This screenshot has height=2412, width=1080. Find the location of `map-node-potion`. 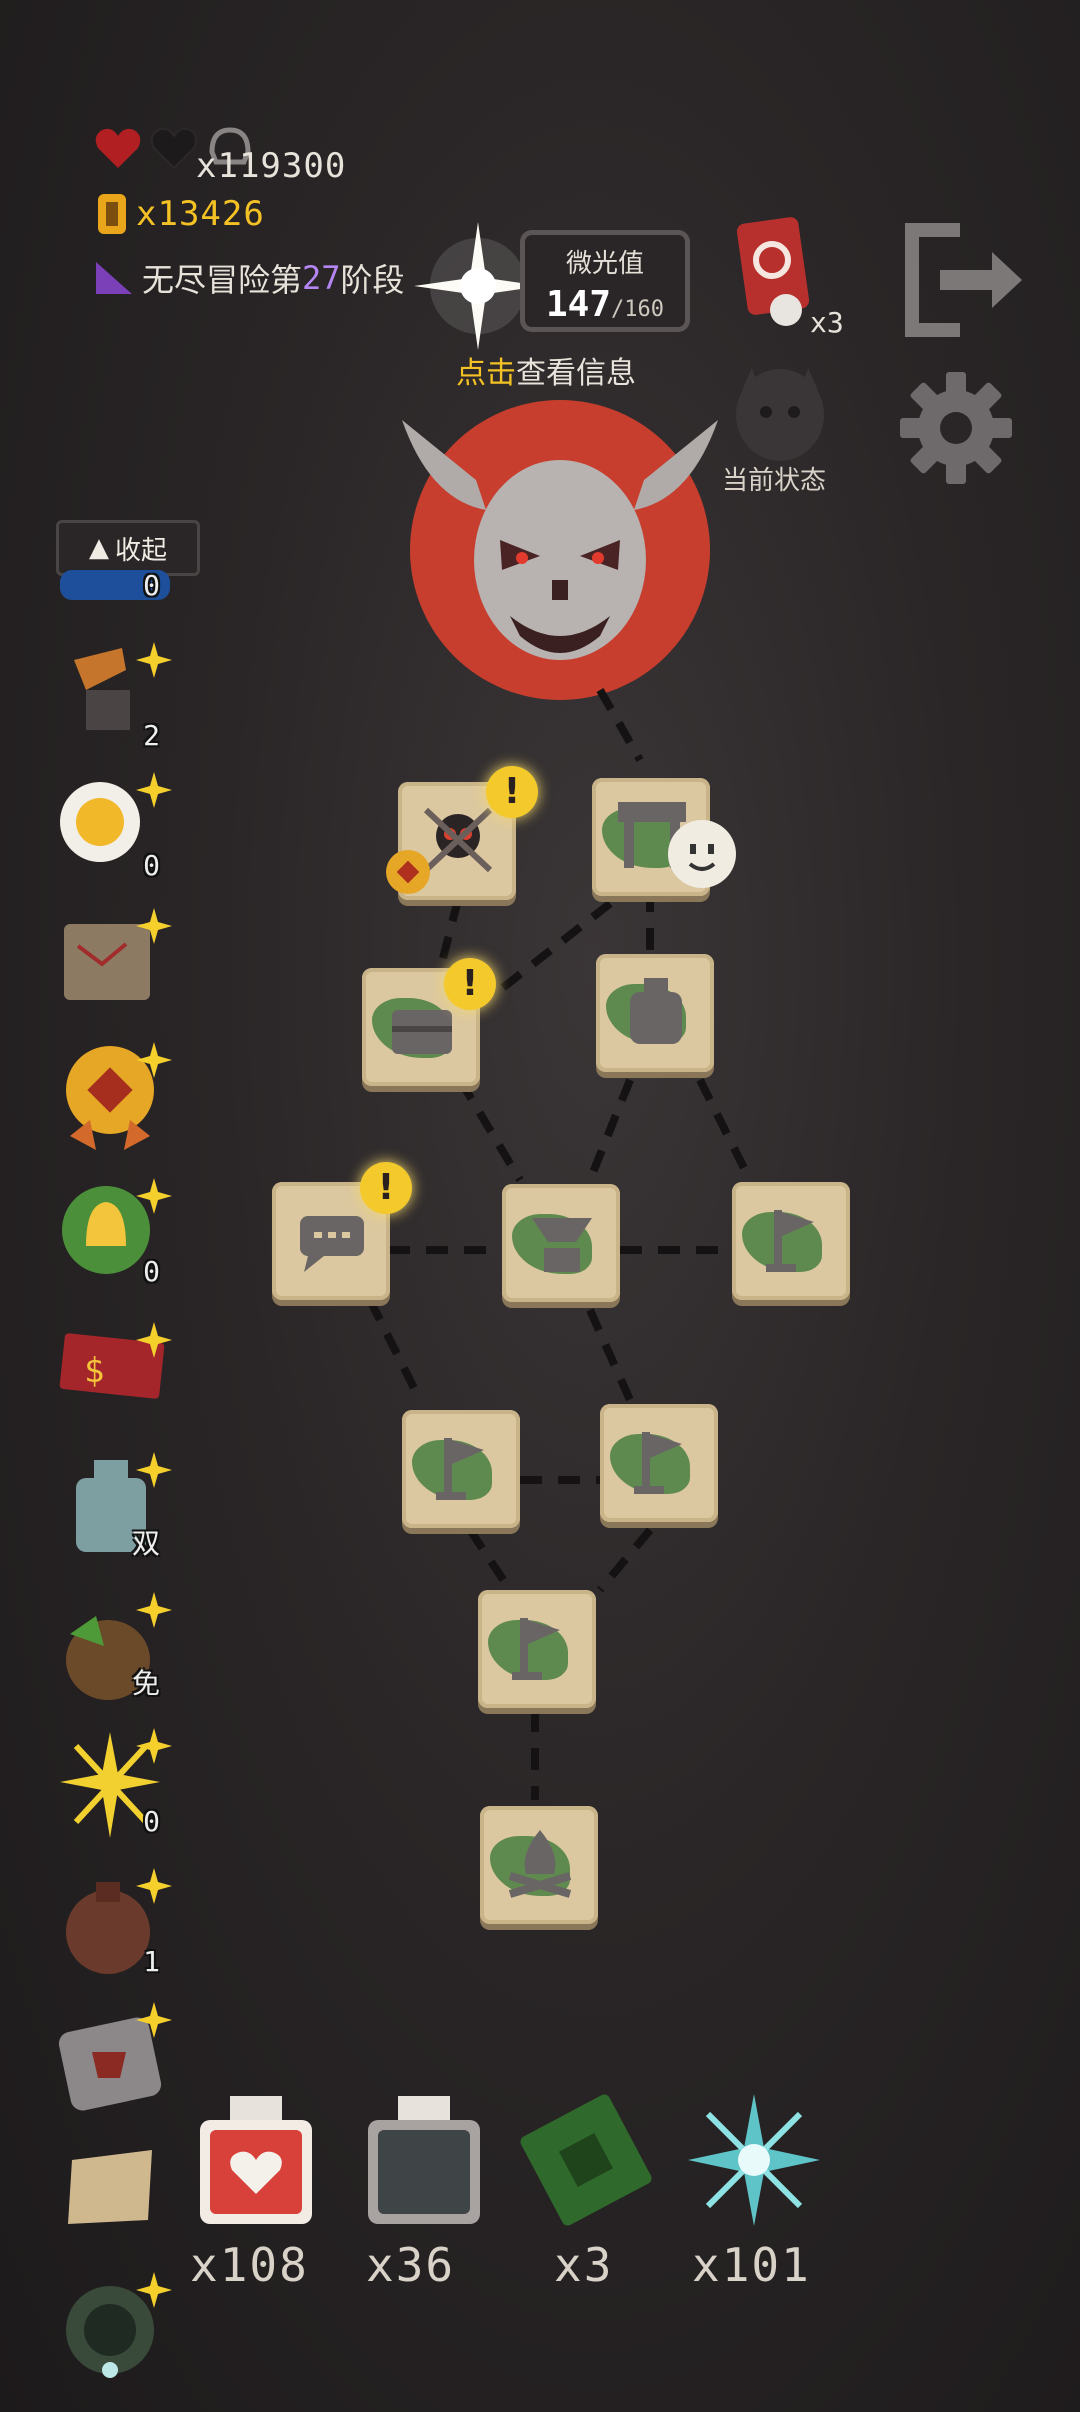

map-node-potion is located at coordinates (655, 1013).